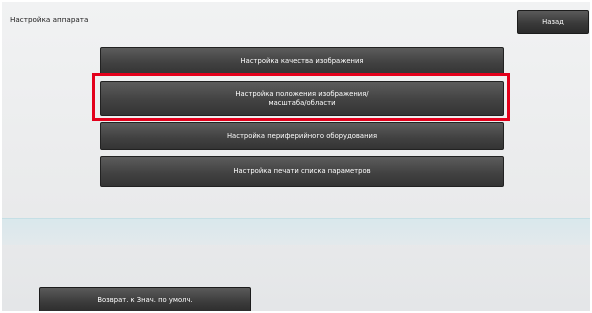 The width and height of the screenshot is (592, 313). I want to click on divider-band, so click(296, 231).